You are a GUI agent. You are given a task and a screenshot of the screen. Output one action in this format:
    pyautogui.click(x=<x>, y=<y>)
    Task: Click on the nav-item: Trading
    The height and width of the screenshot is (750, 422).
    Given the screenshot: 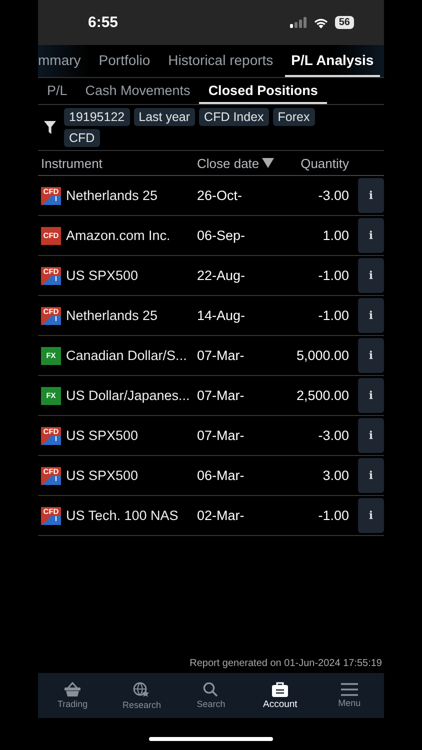 What is the action you would take?
    pyautogui.click(x=72, y=695)
    